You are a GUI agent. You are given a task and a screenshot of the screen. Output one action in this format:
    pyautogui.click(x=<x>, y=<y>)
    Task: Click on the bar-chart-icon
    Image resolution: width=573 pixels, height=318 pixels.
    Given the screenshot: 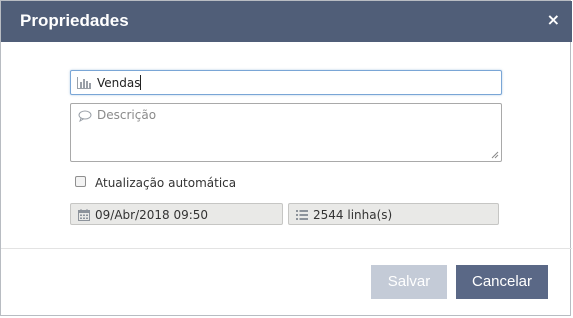 What is the action you would take?
    pyautogui.click(x=84, y=83)
    